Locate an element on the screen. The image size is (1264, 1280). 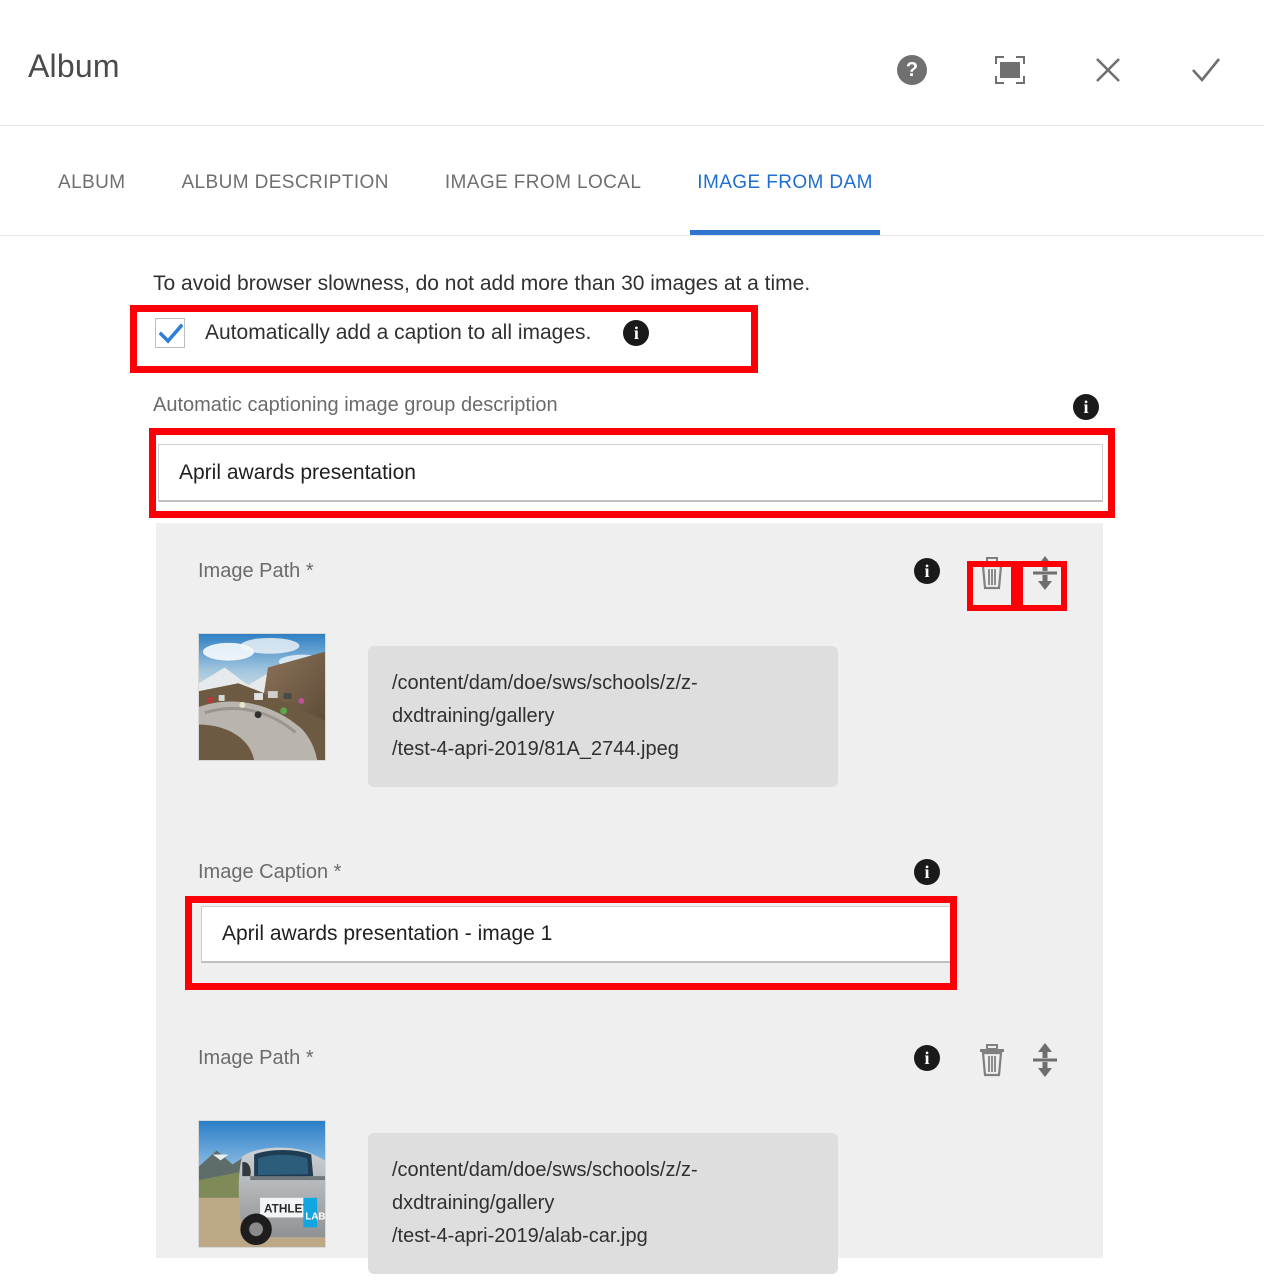
image-path-info-icon-1: i is located at coordinates (927, 571).